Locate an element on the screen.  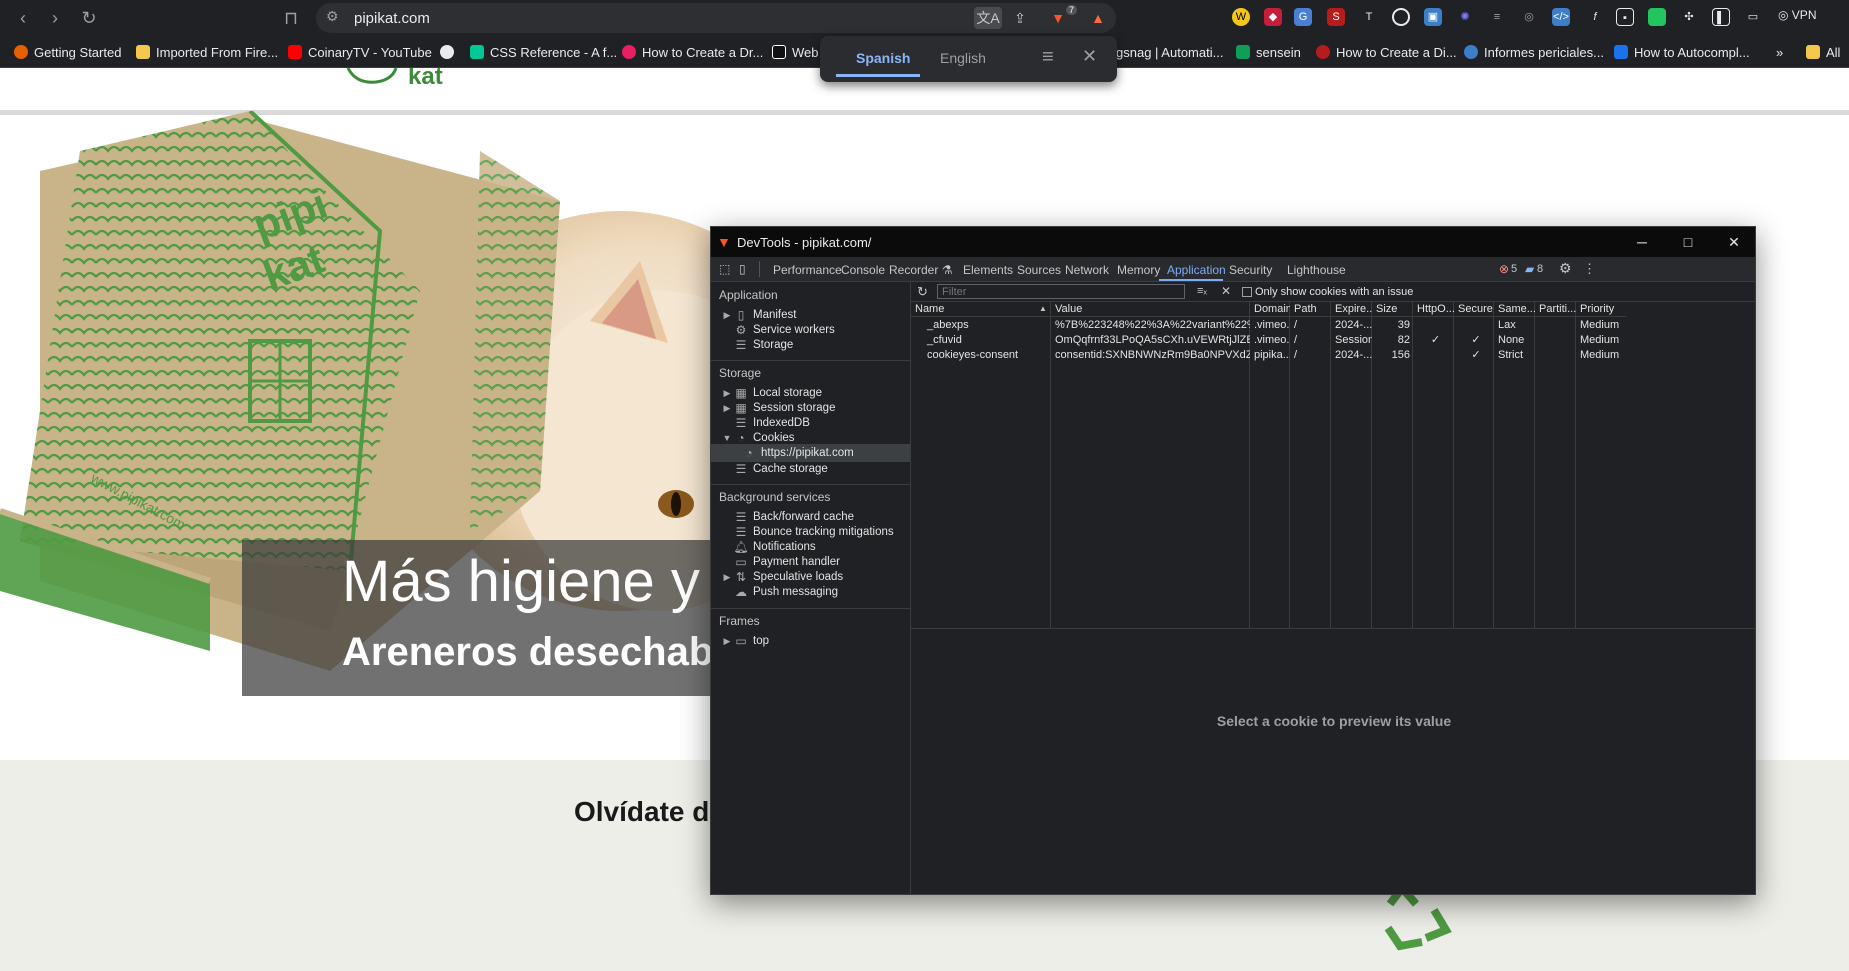
language-tab-english: English is located at coordinates (963, 58).